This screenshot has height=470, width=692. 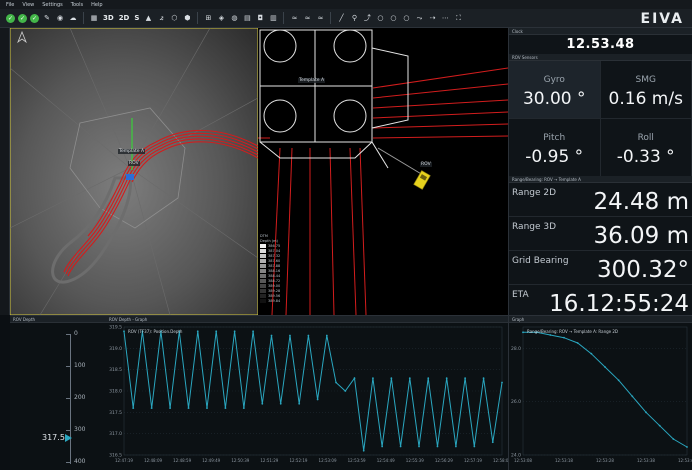 I want to click on grid-view-icon: ⊞, so click(x=208, y=18).